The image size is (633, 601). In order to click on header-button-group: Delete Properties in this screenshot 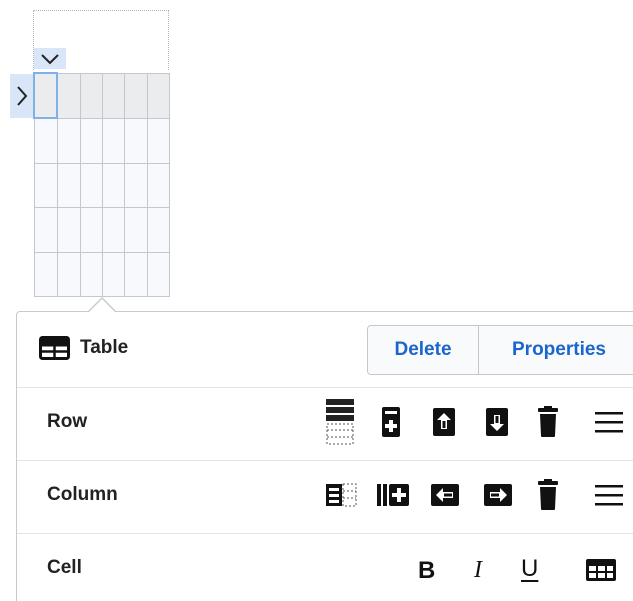, I will do `click(500, 350)`.